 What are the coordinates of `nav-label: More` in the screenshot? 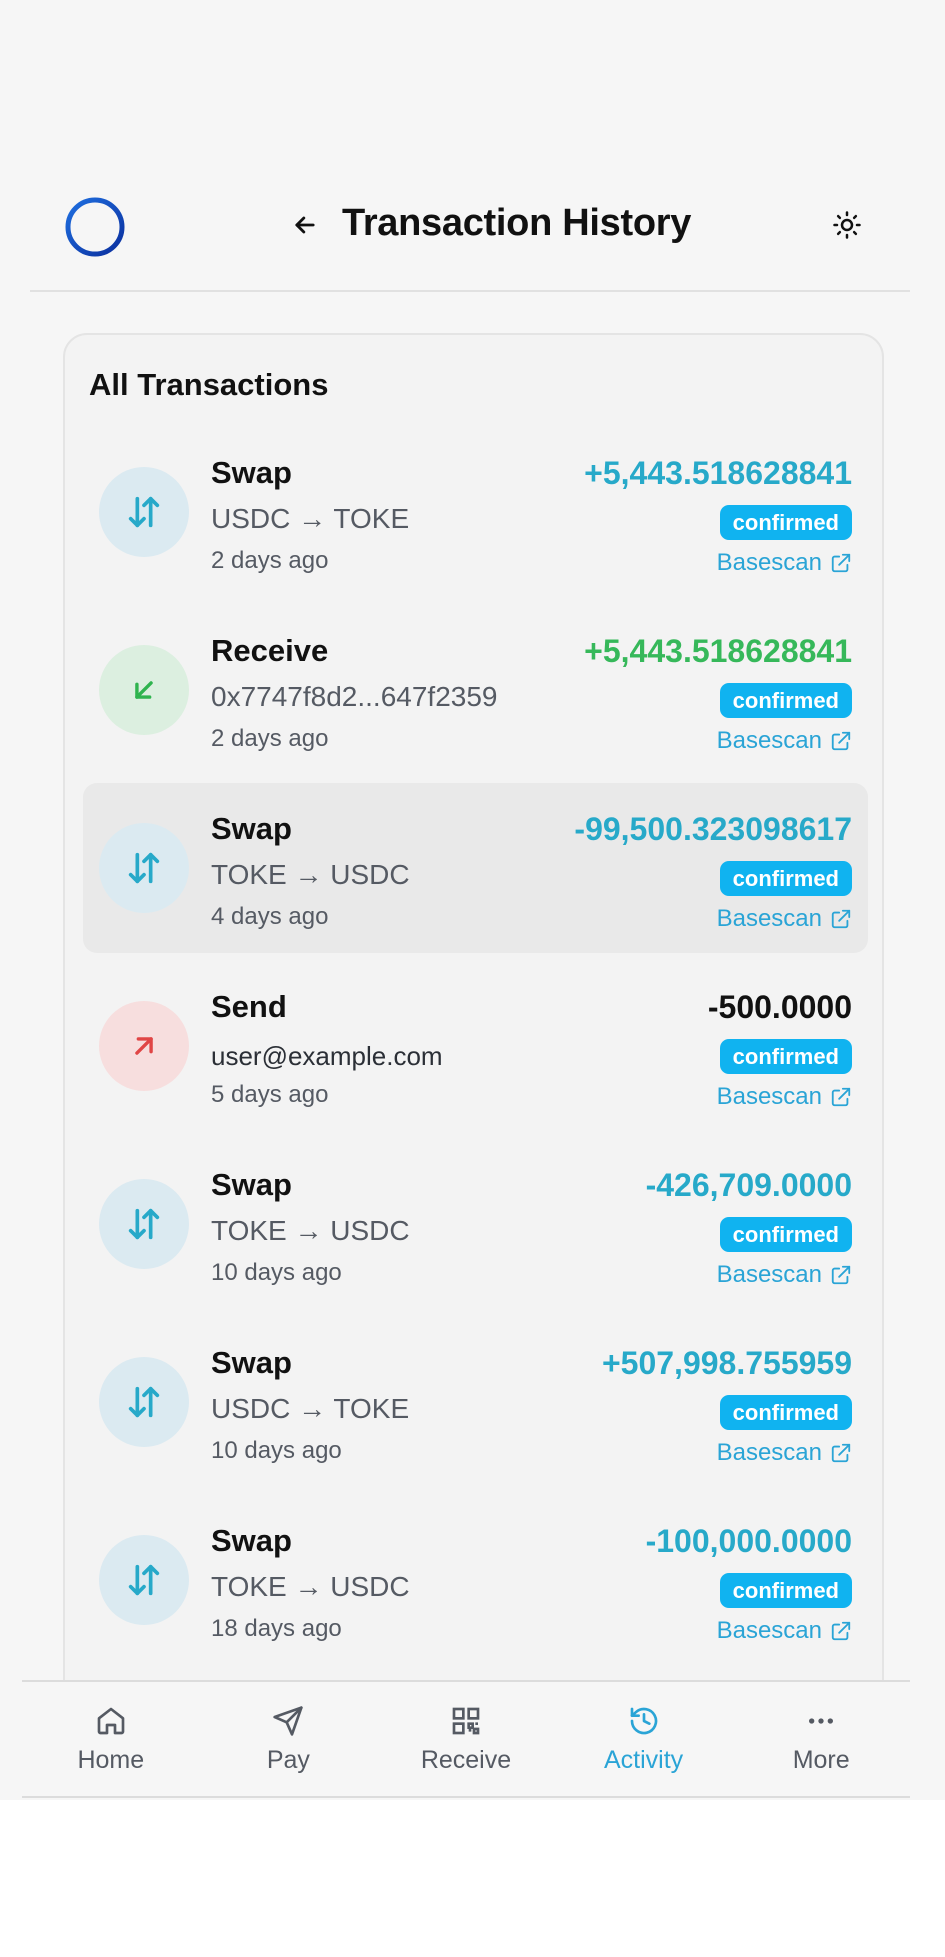 It's located at (821, 1759).